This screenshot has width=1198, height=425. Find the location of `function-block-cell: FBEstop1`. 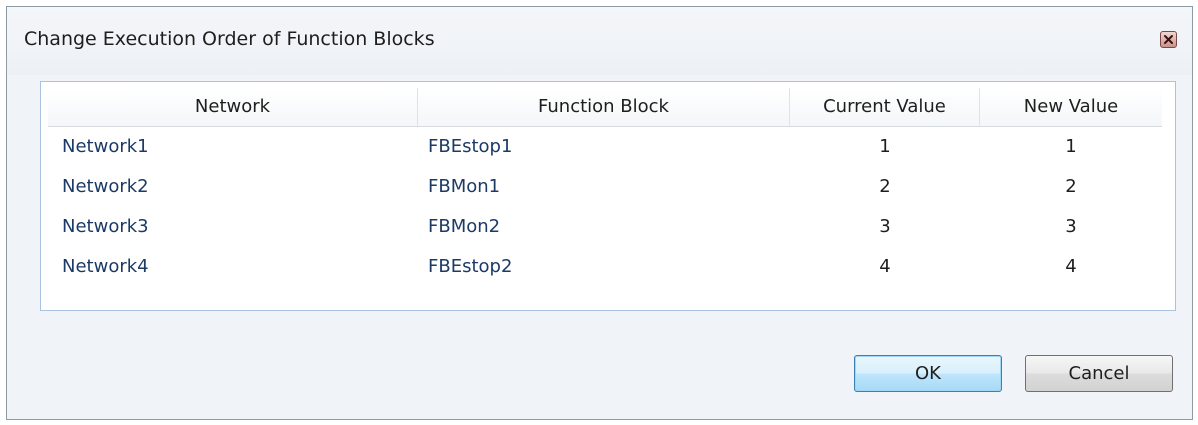

function-block-cell: FBEstop1 is located at coordinates (470, 146).